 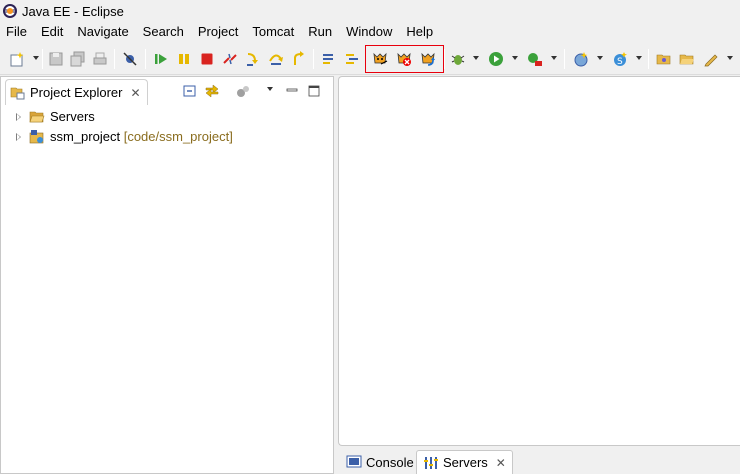 What do you see at coordinates (370, 59) in the screenshot?
I see `main-toolbar: S` at bounding box center [370, 59].